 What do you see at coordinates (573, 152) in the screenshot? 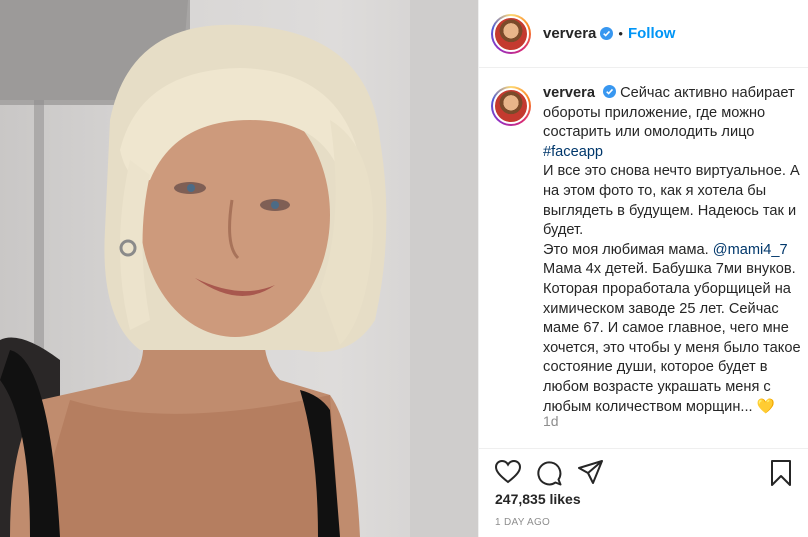
I see `hashtag-link: #faceapp` at bounding box center [573, 152].